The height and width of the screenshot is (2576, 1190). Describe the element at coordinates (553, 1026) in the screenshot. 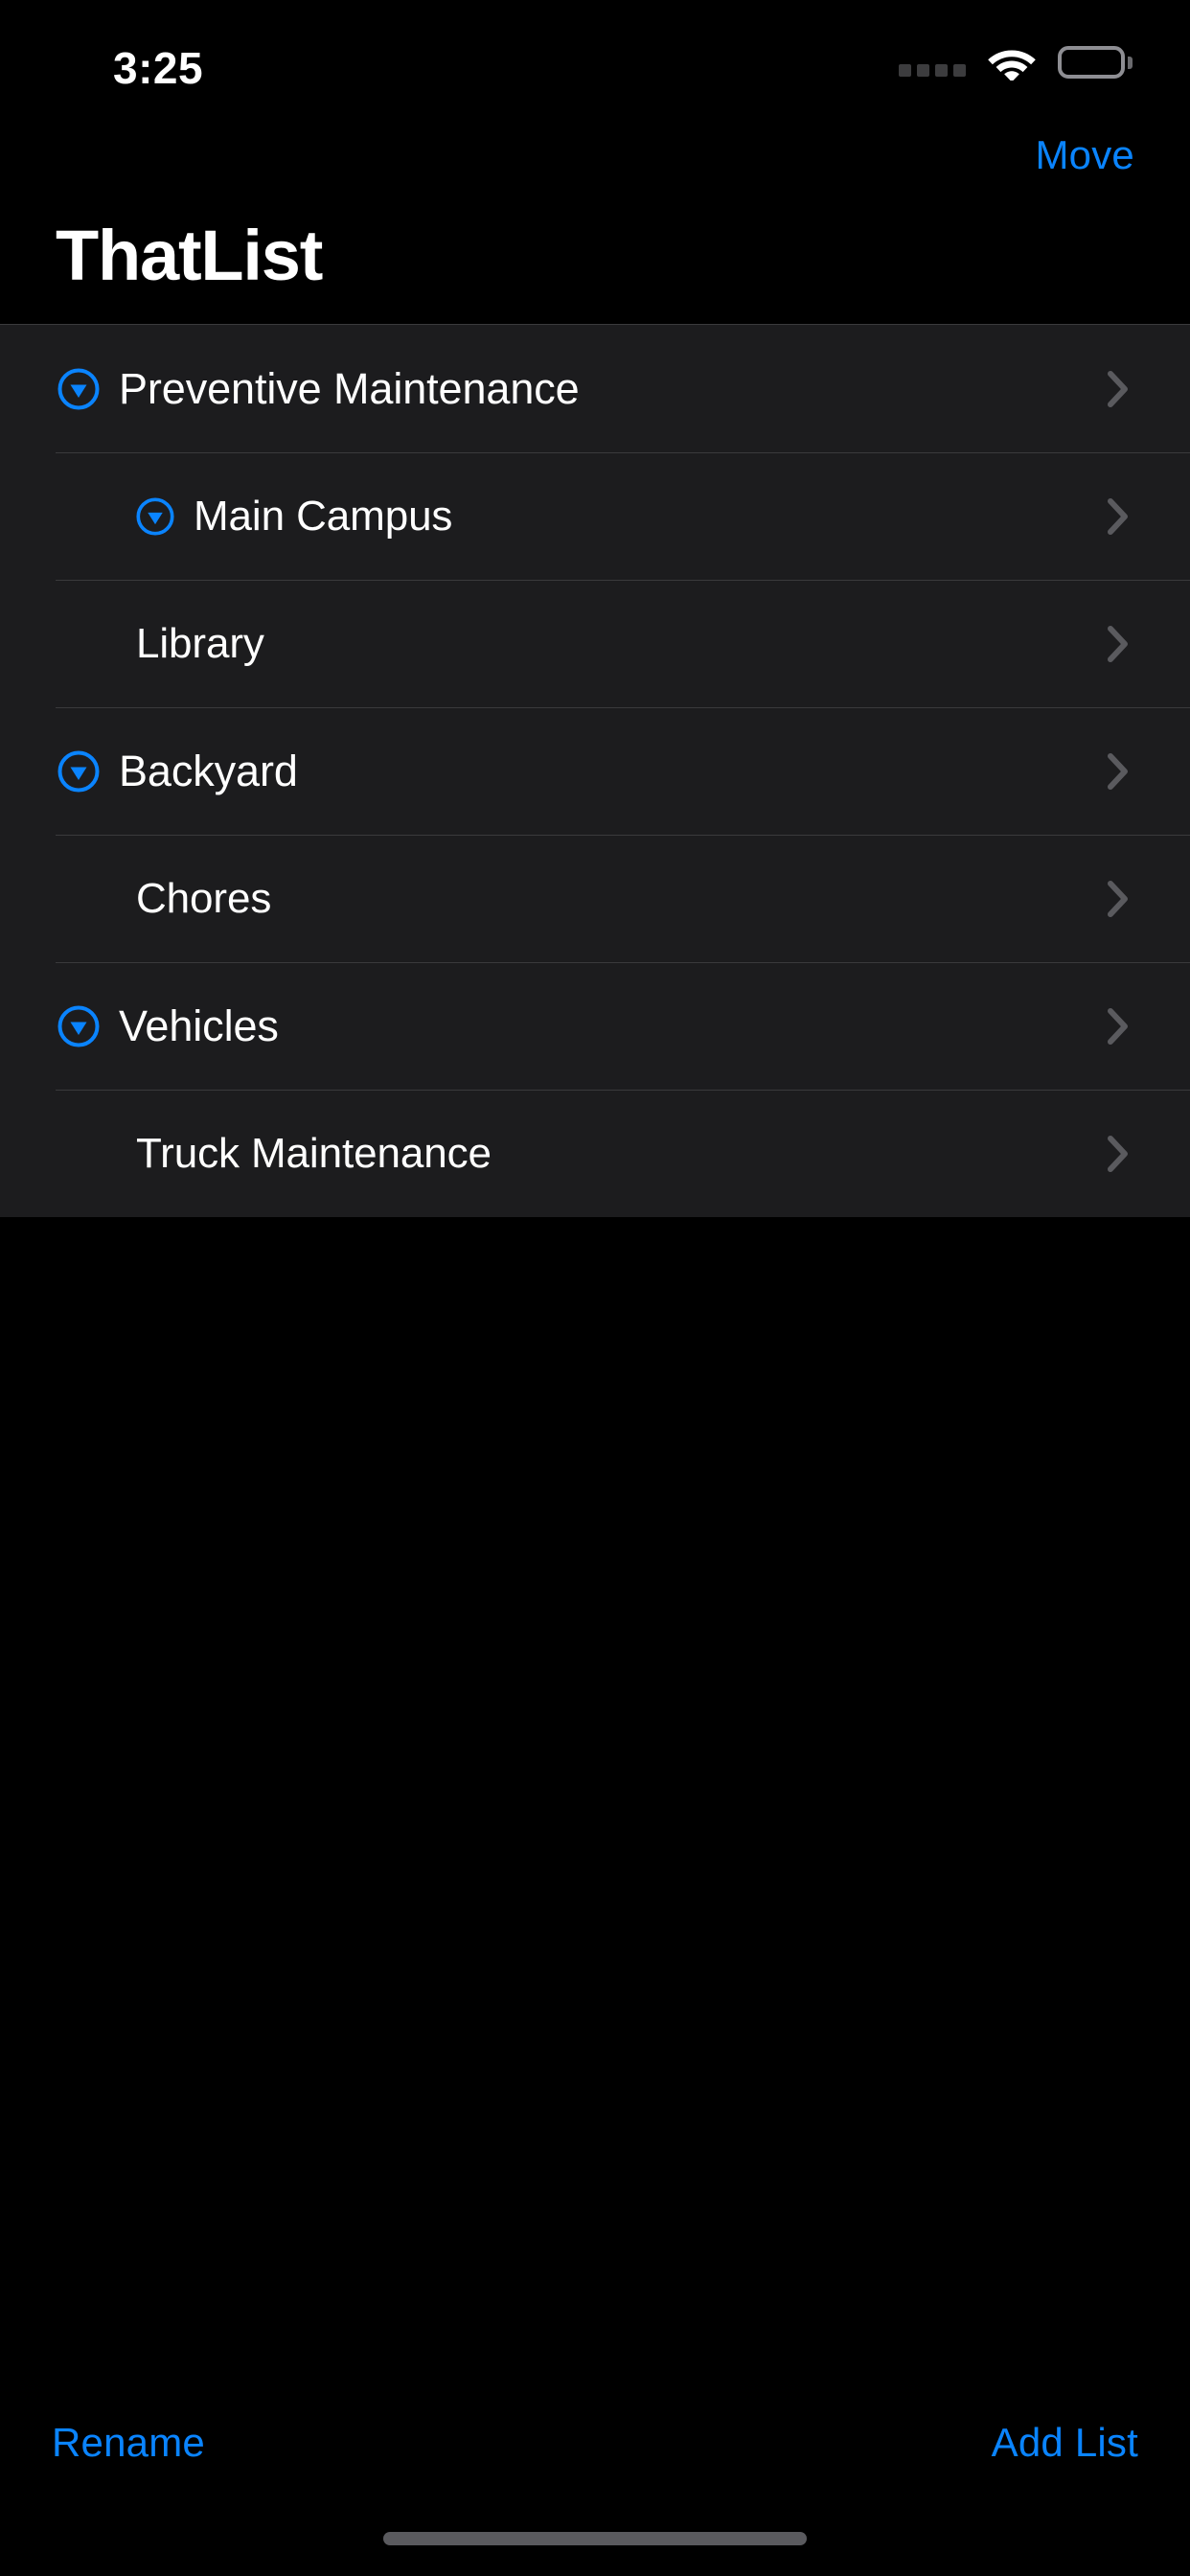

I see `list-row-lead: Vehicles` at that location.